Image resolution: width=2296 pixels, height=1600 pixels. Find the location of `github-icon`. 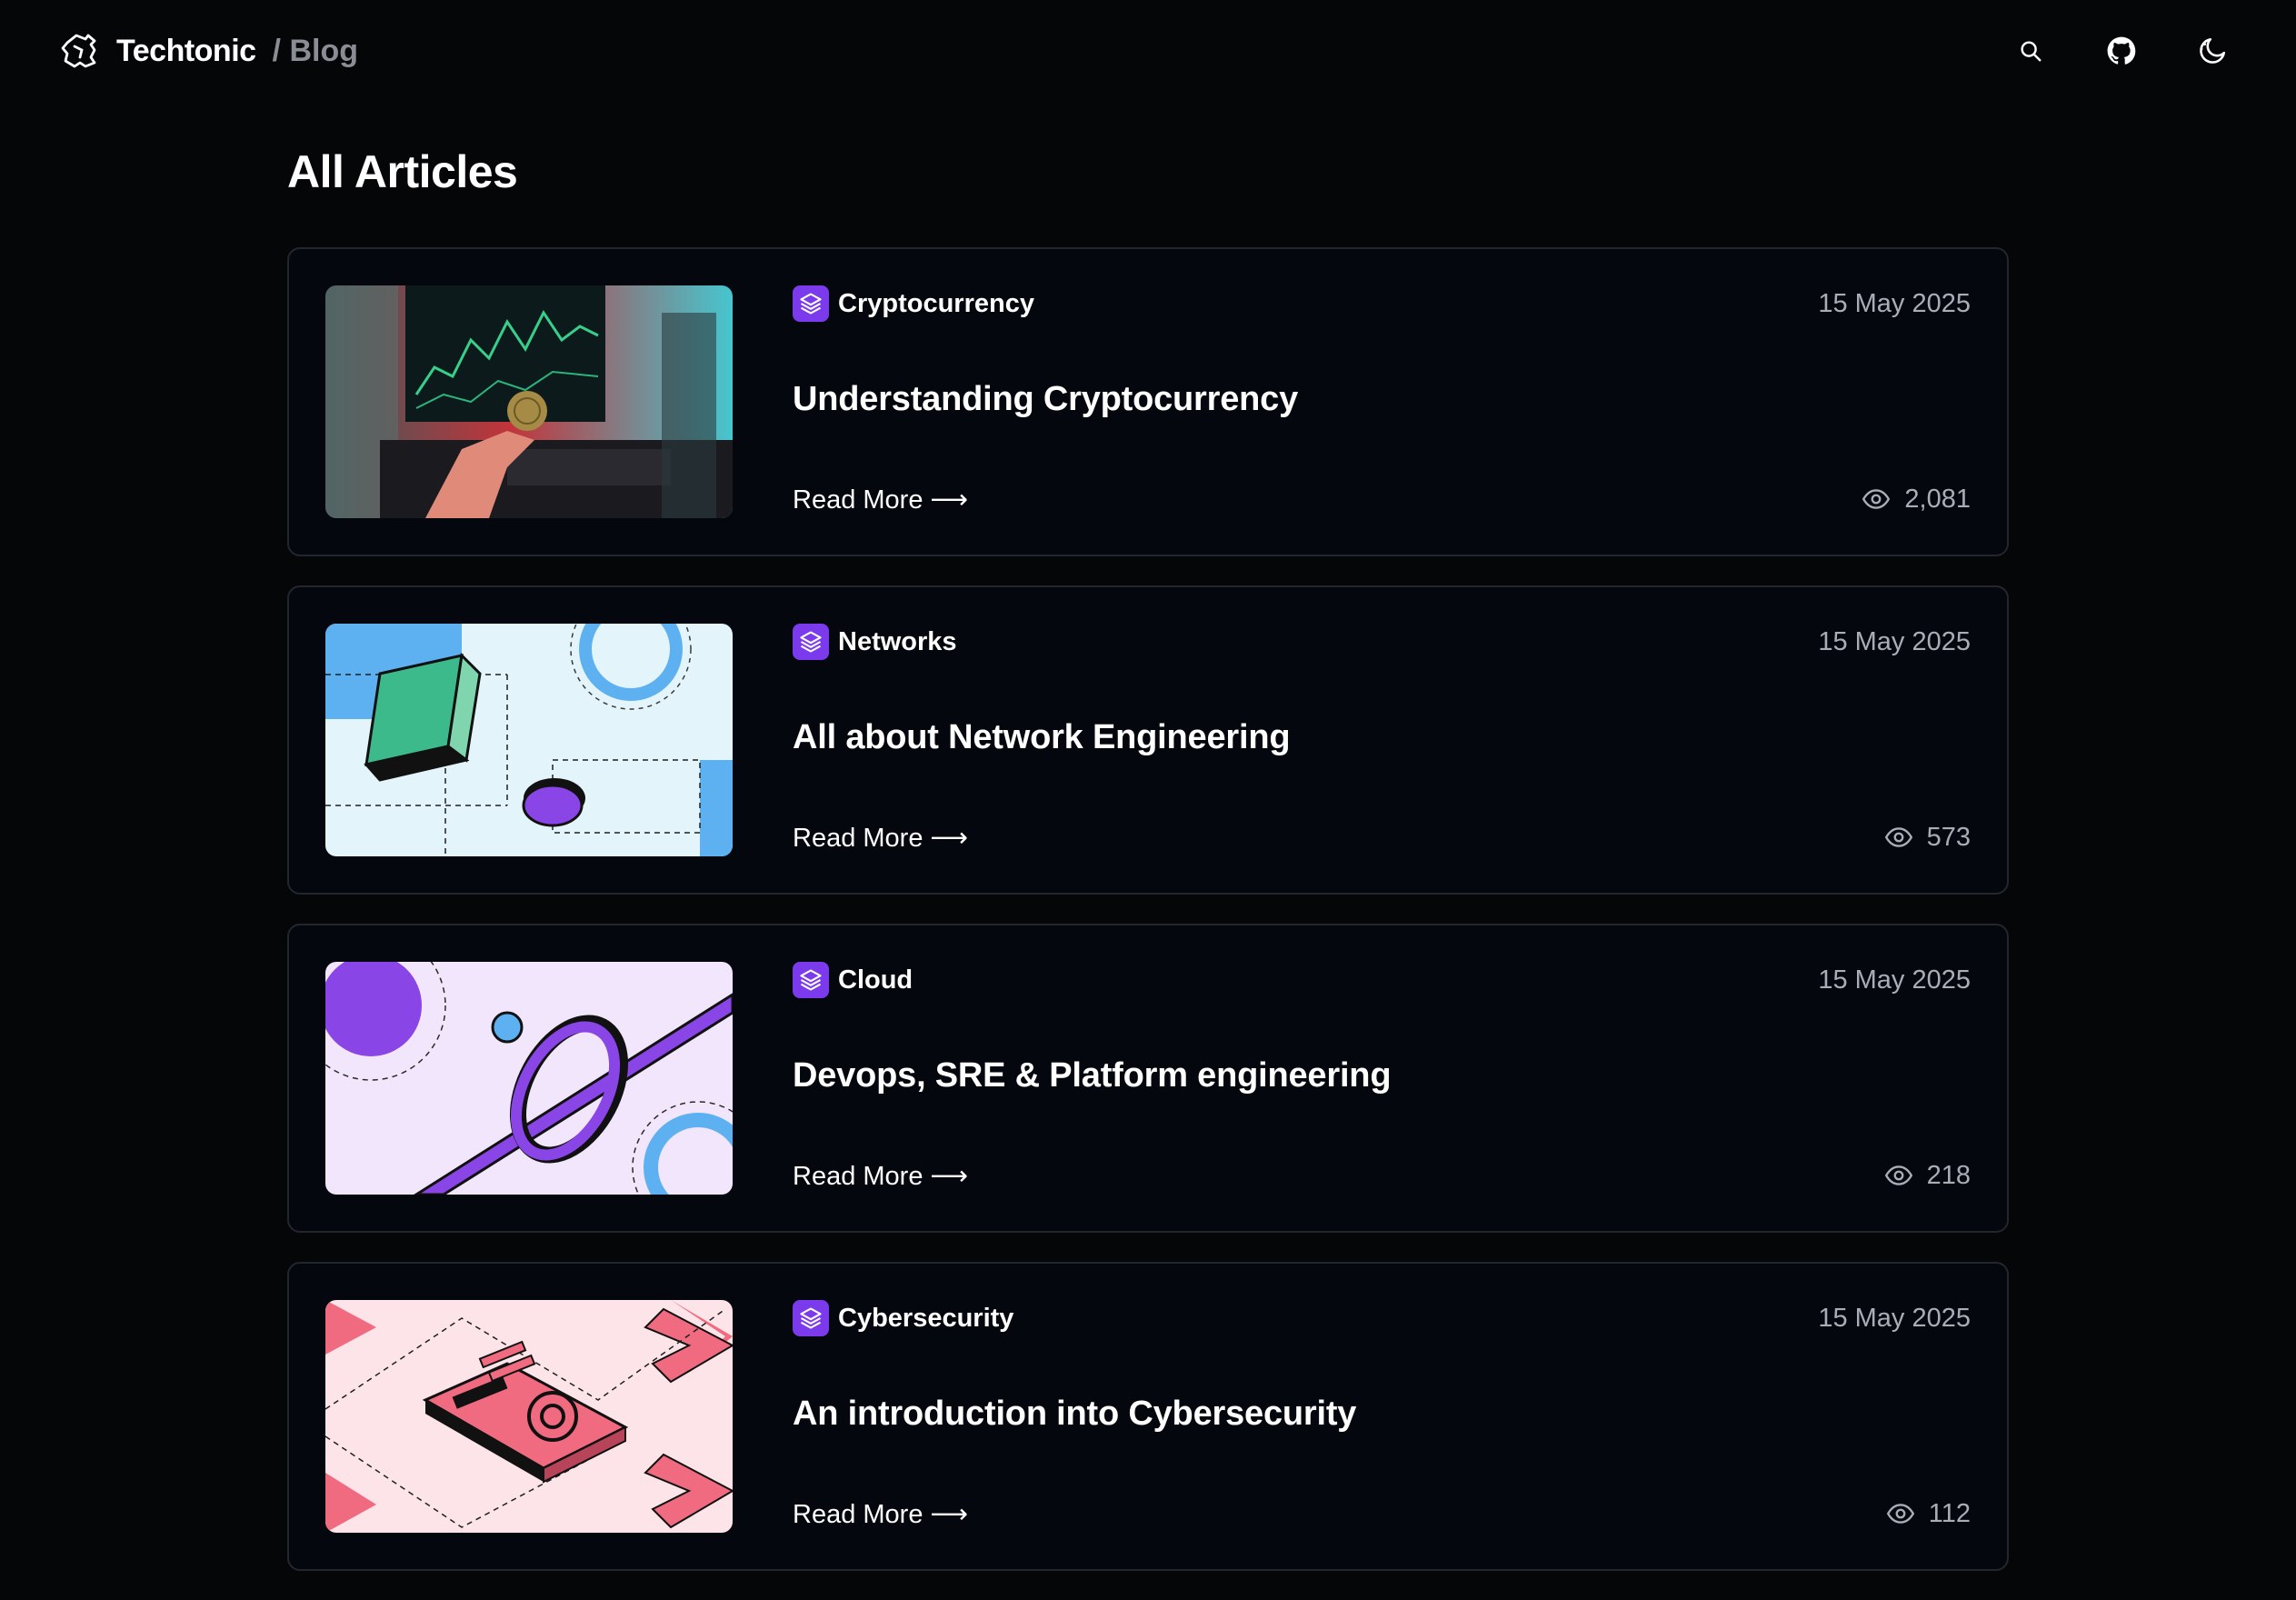

github-icon is located at coordinates (2121, 51).